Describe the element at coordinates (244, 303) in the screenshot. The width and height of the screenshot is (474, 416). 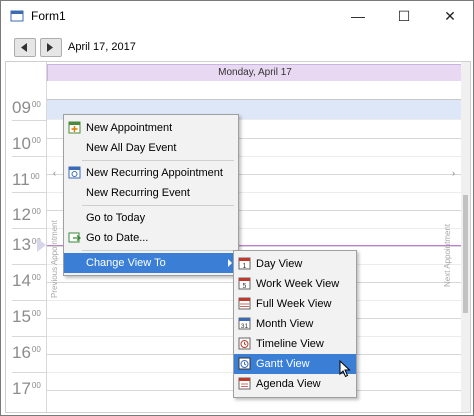
I see `full-week-view-icon` at that location.